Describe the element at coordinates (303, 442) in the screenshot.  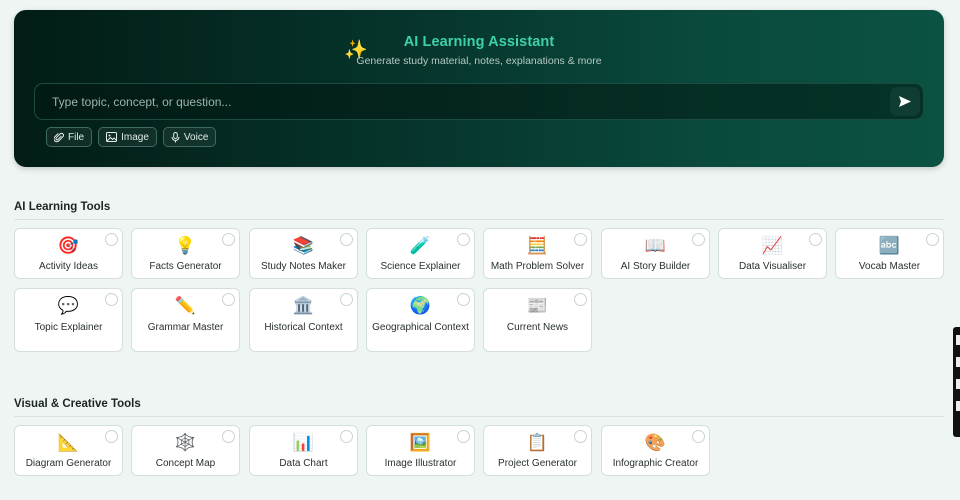
I see `tool-emoji-icon: 📊` at that location.